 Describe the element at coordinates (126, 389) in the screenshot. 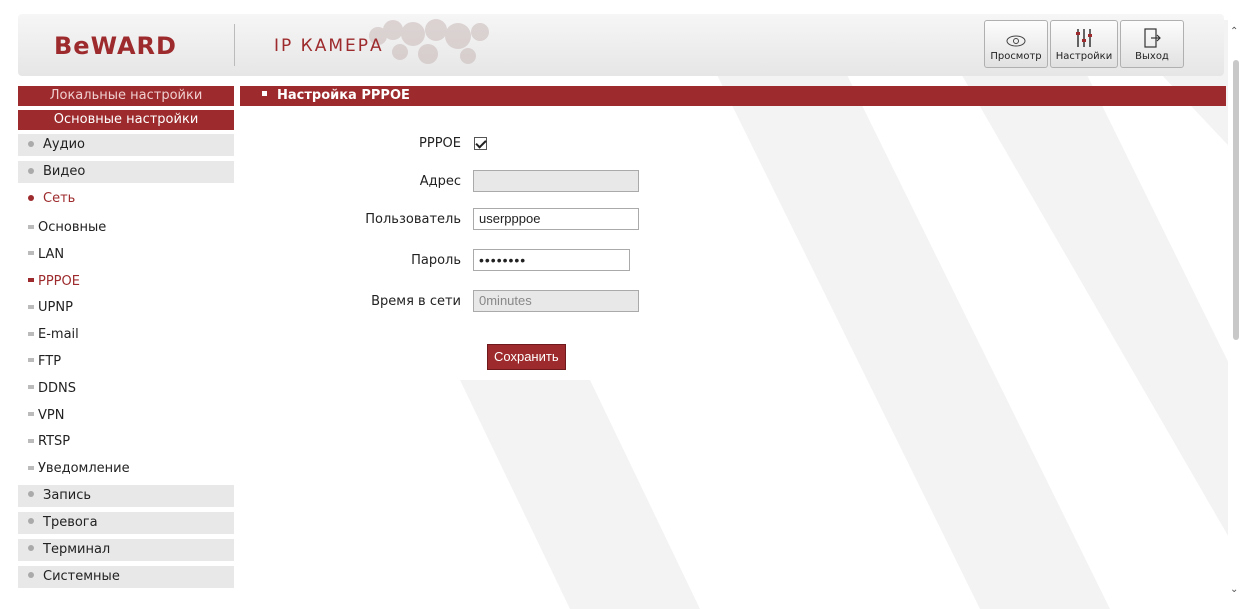

I see `sidebar-subitem-ddns: DDNS` at that location.